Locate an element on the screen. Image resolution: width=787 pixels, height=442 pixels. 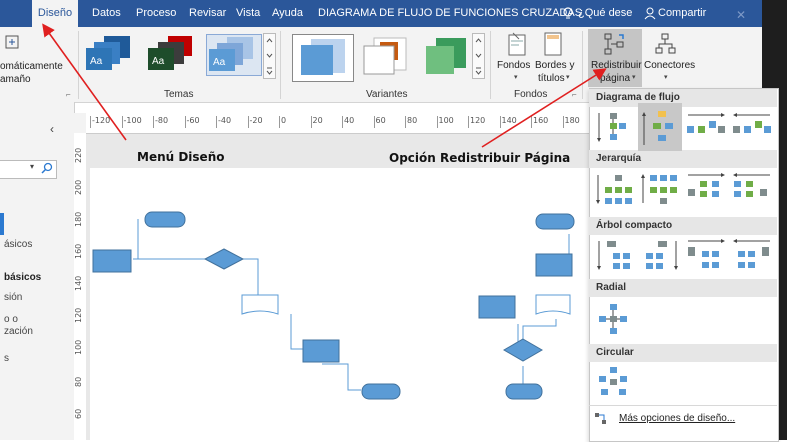
borders-titles-button: Bordes y is located at coordinates (554, 65).